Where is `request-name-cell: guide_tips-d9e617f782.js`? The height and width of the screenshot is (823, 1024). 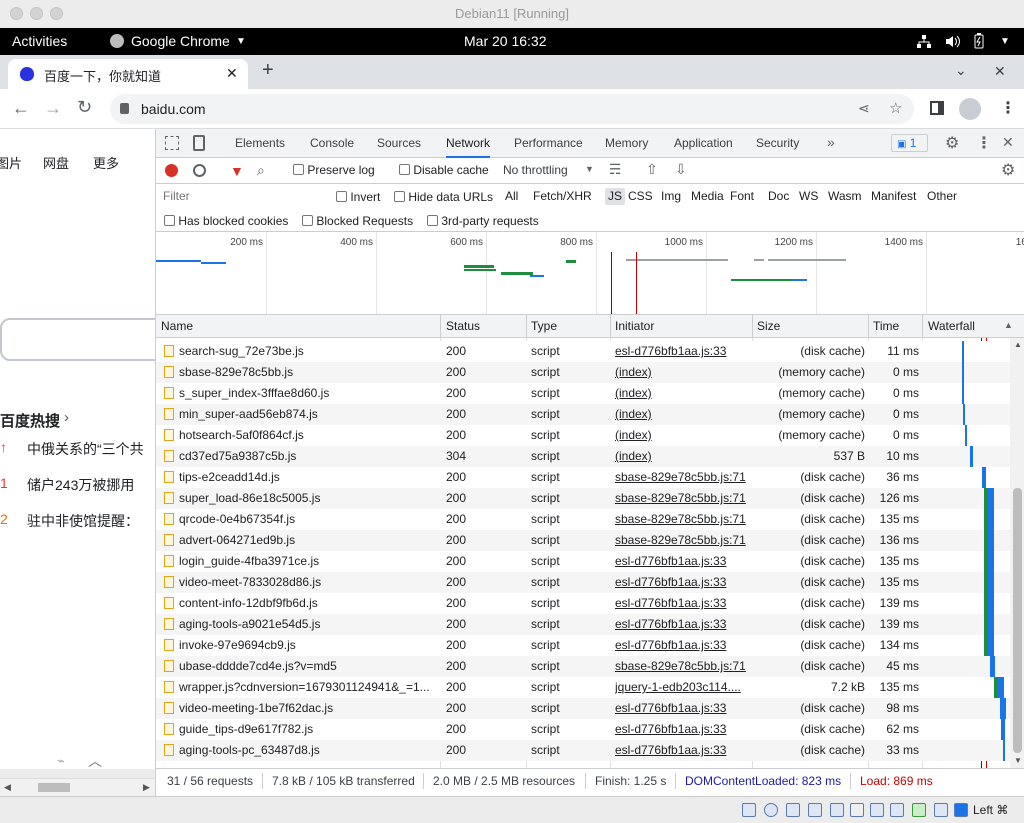
request-name-cell: guide_tips-d9e617f782.js is located at coordinates (301, 729).